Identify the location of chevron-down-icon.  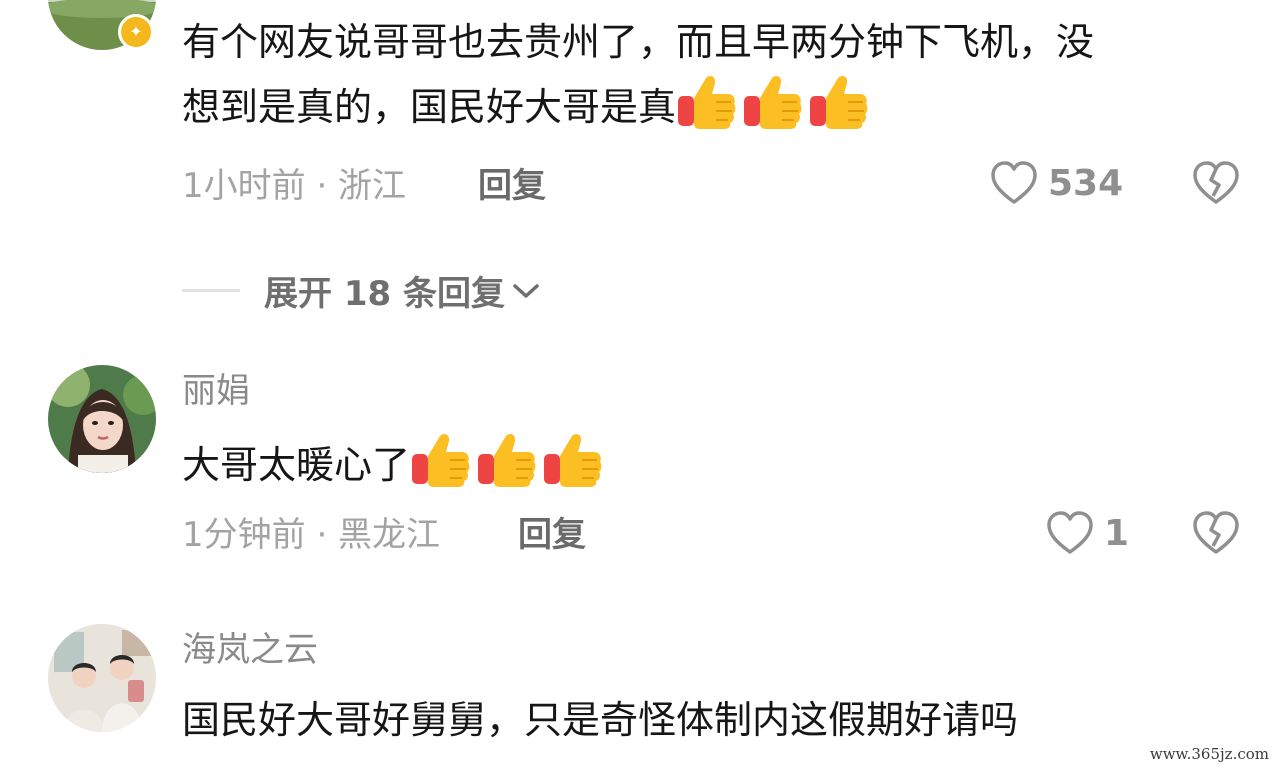
(526, 290).